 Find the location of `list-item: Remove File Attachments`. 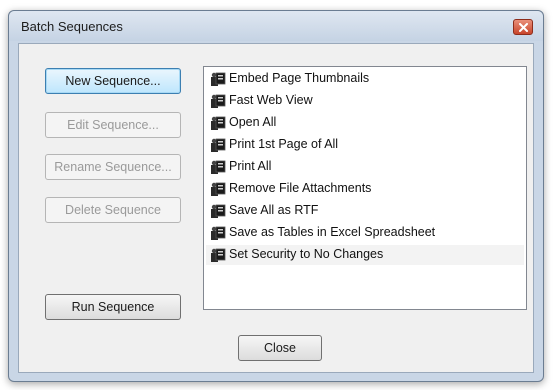

list-item: Remove File Attachments is located at coordinates (365, 189).